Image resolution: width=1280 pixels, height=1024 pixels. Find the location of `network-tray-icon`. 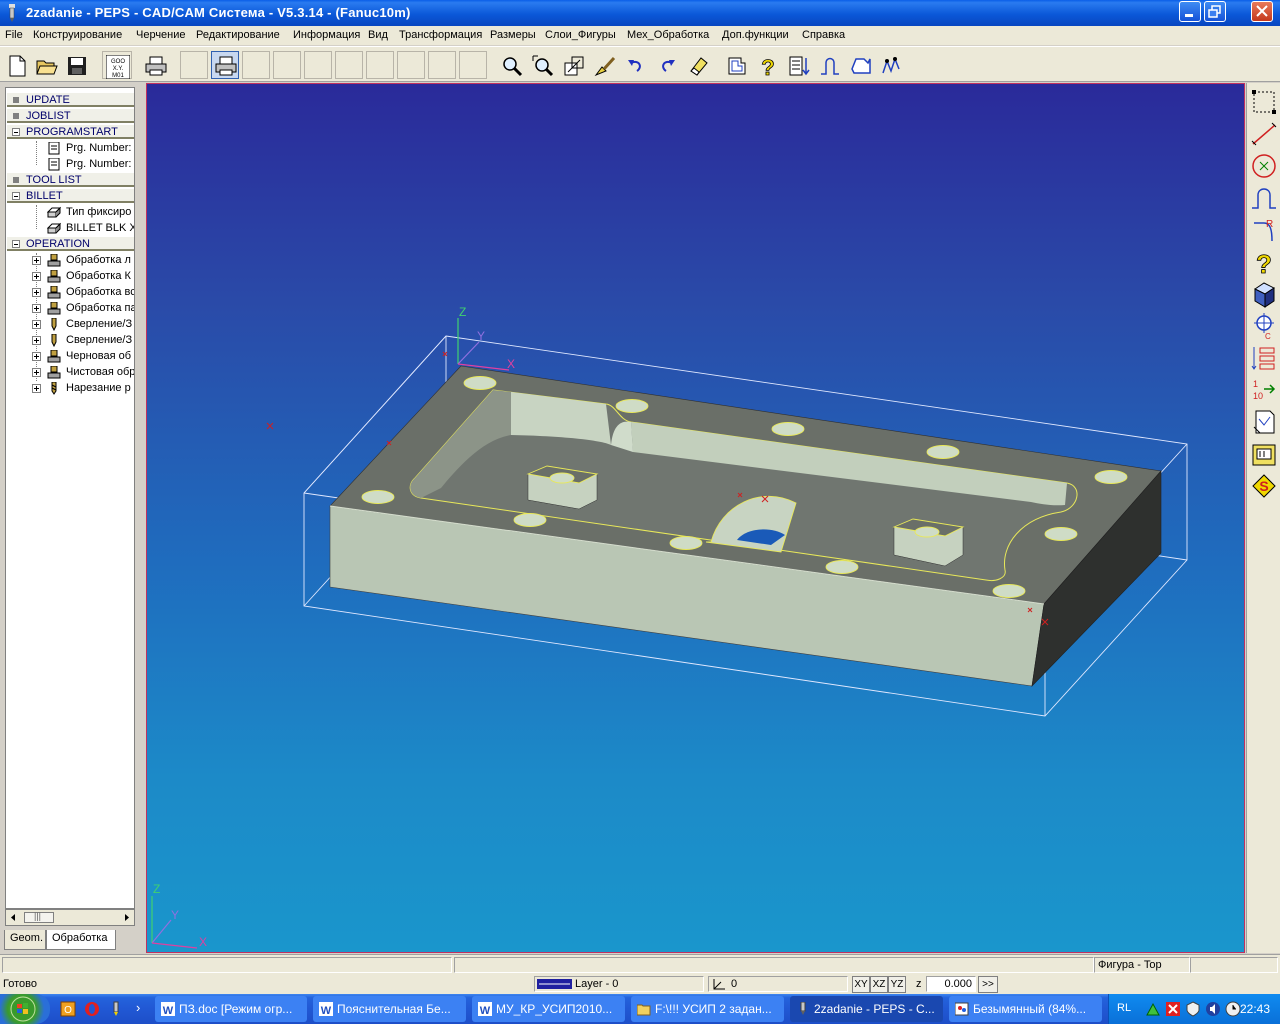

network-tray-icon is located at coordinates (1153, 1009).